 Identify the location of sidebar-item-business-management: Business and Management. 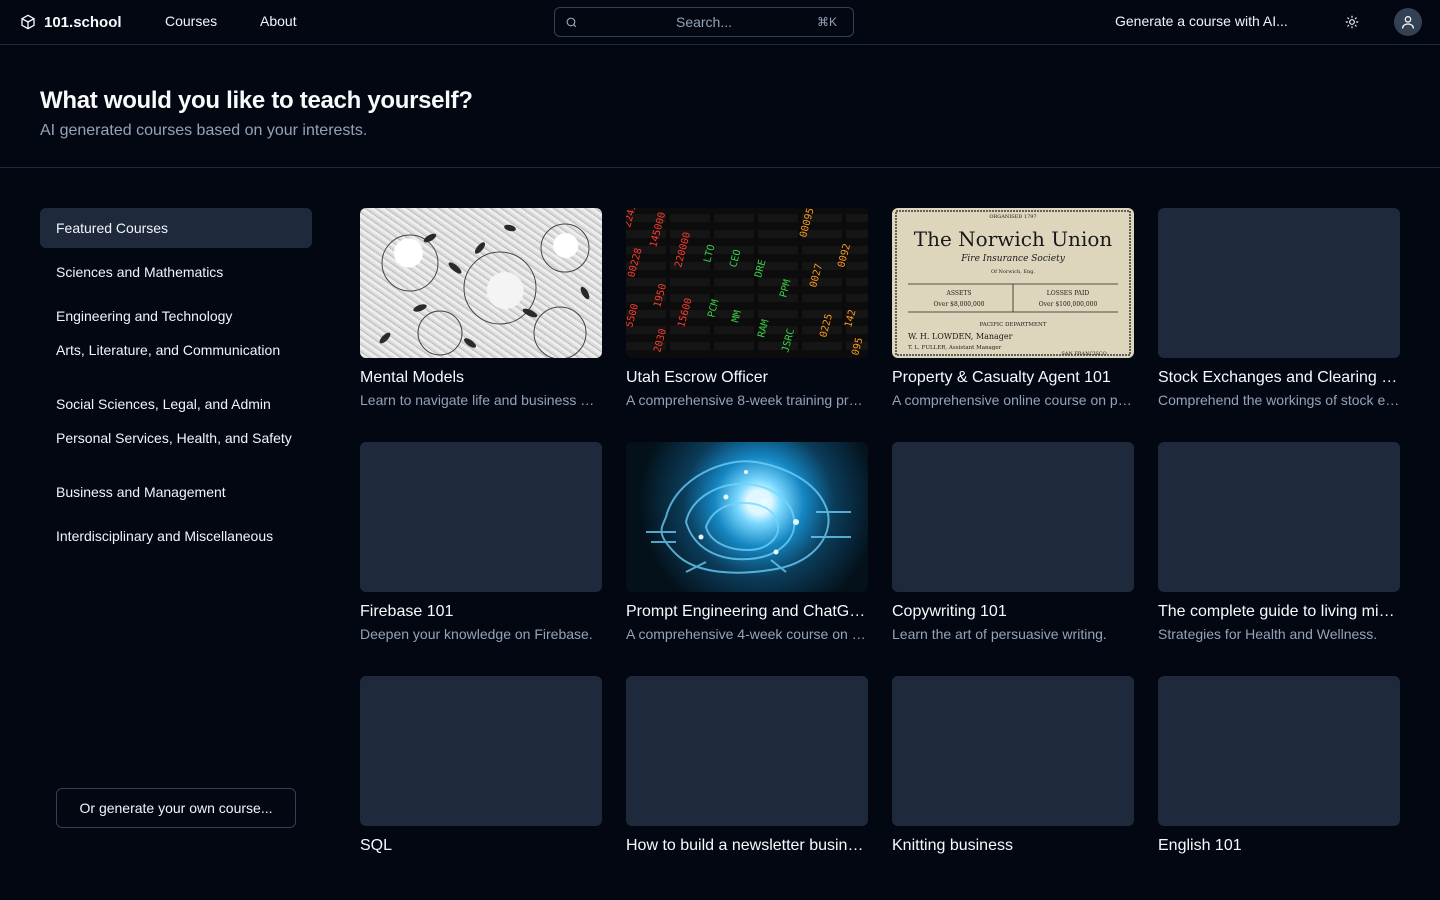
(176, 492).